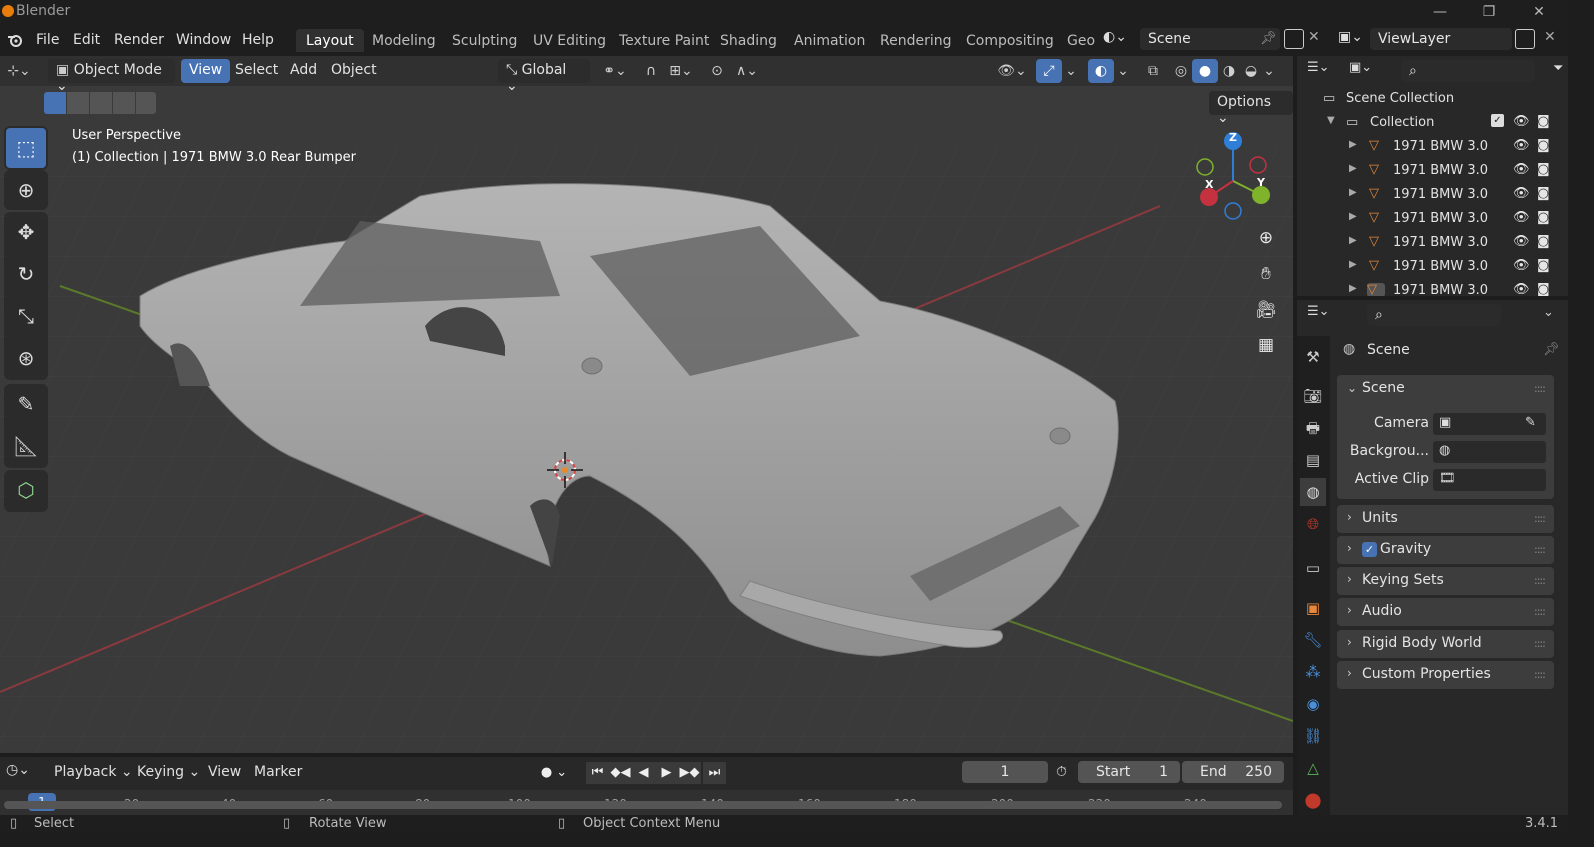 The width and height of the screenshot is (1594, 847). Describe the element at coordinates (1530, 422) in the screenshot. I see `eyedropper-icon: ✎` at that location.